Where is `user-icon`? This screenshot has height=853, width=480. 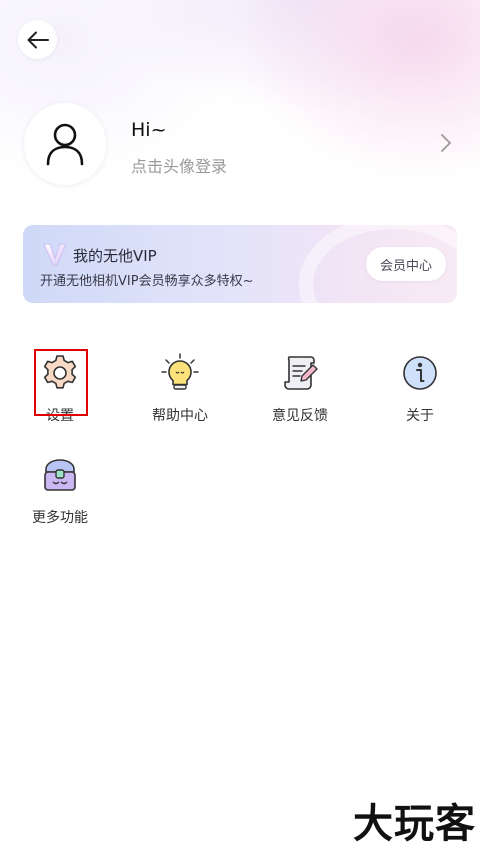 user-icon is located at coordinates (65, 144).